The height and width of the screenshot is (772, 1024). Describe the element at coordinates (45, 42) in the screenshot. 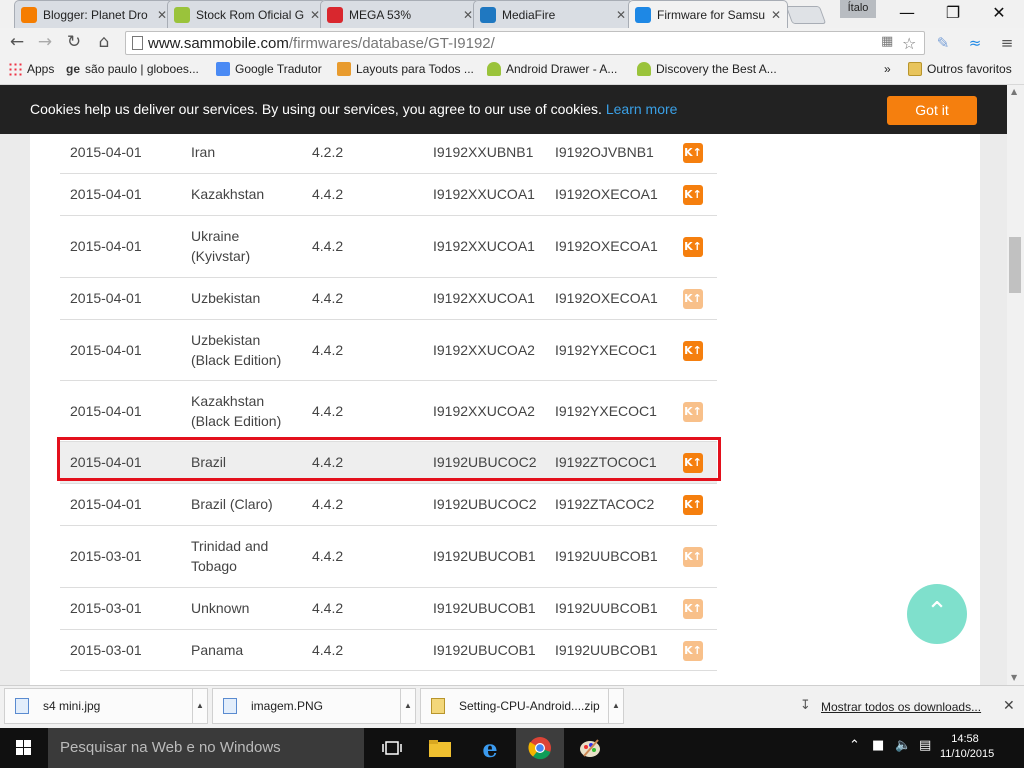

I see `forward-icon: →` at that location.